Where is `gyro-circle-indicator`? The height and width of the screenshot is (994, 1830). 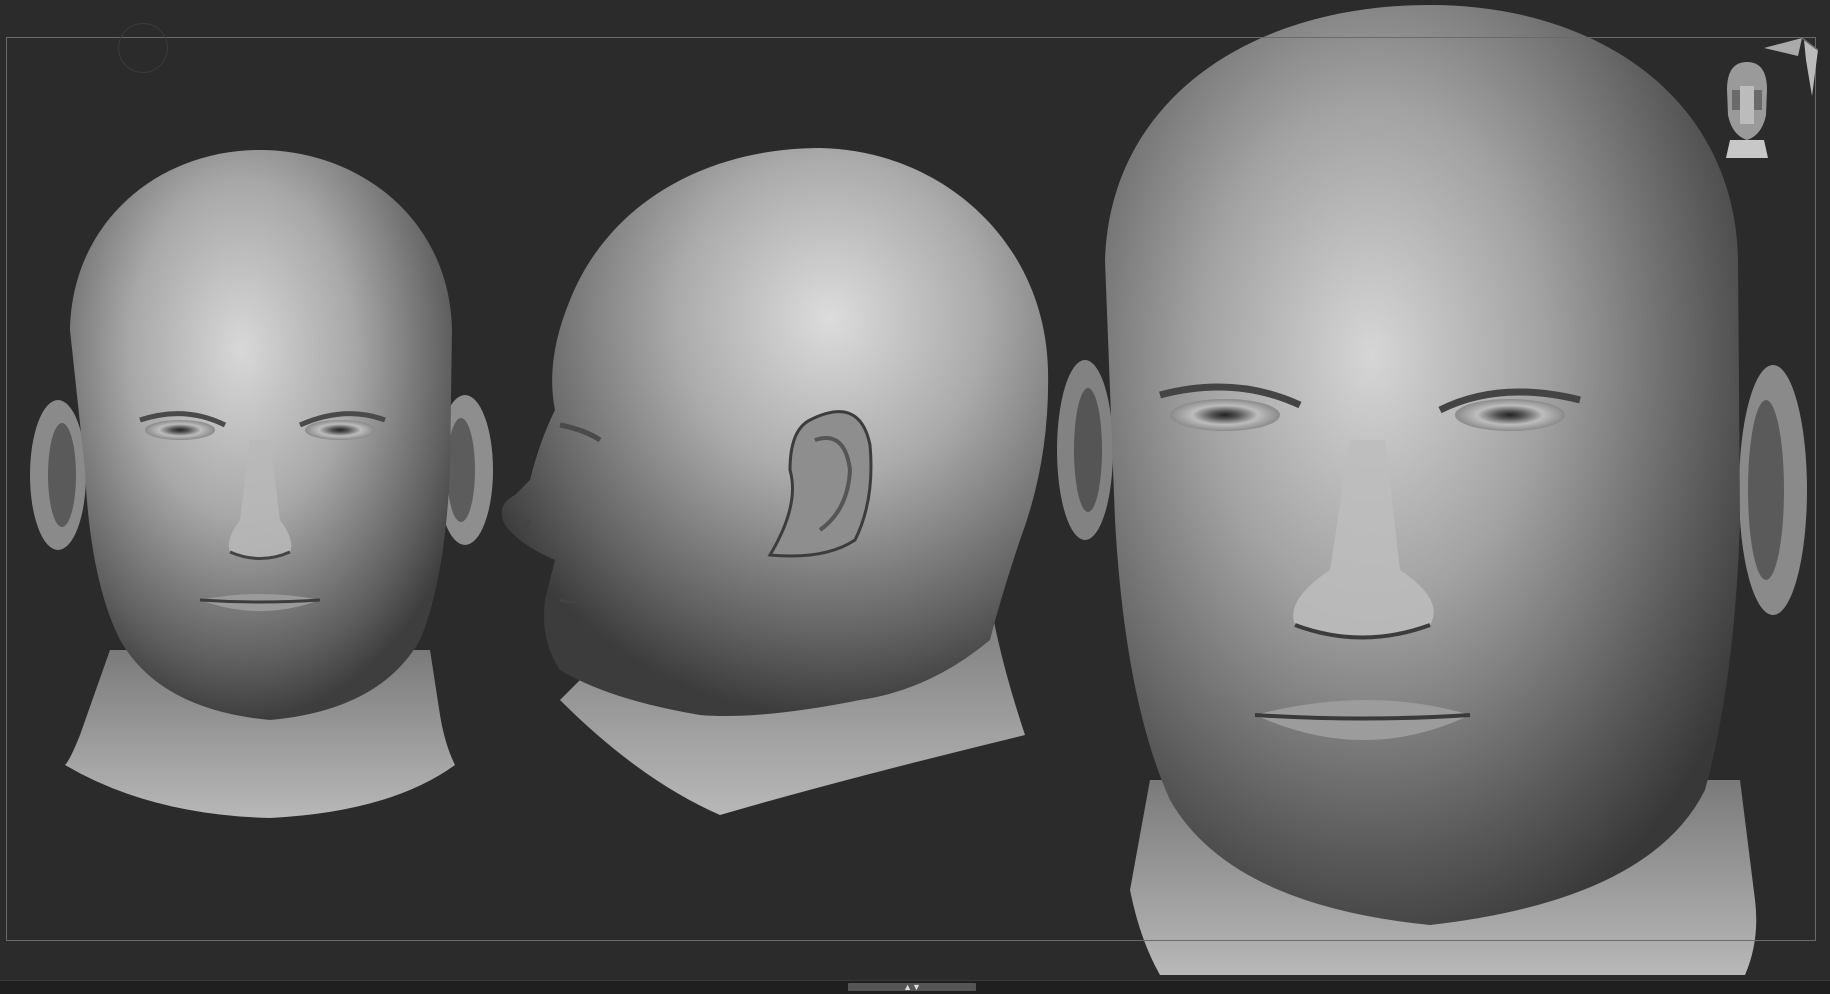 gyro-circle-indicator is located at coordinates (143, 48).